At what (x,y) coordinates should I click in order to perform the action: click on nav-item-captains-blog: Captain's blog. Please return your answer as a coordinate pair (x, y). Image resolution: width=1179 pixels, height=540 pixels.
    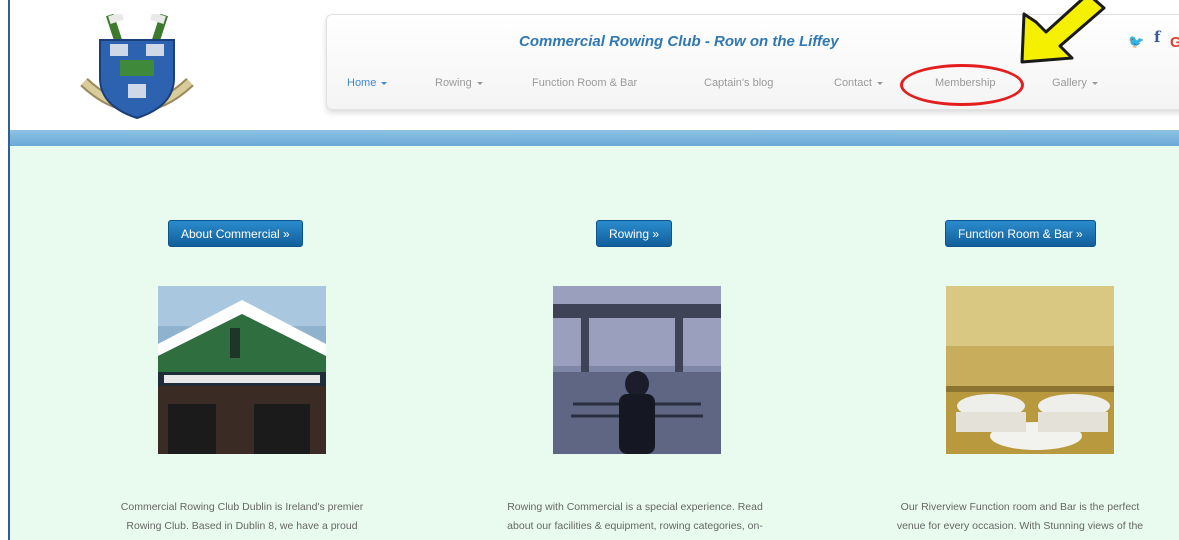
    Looking at the image, I should click on (738, 83).